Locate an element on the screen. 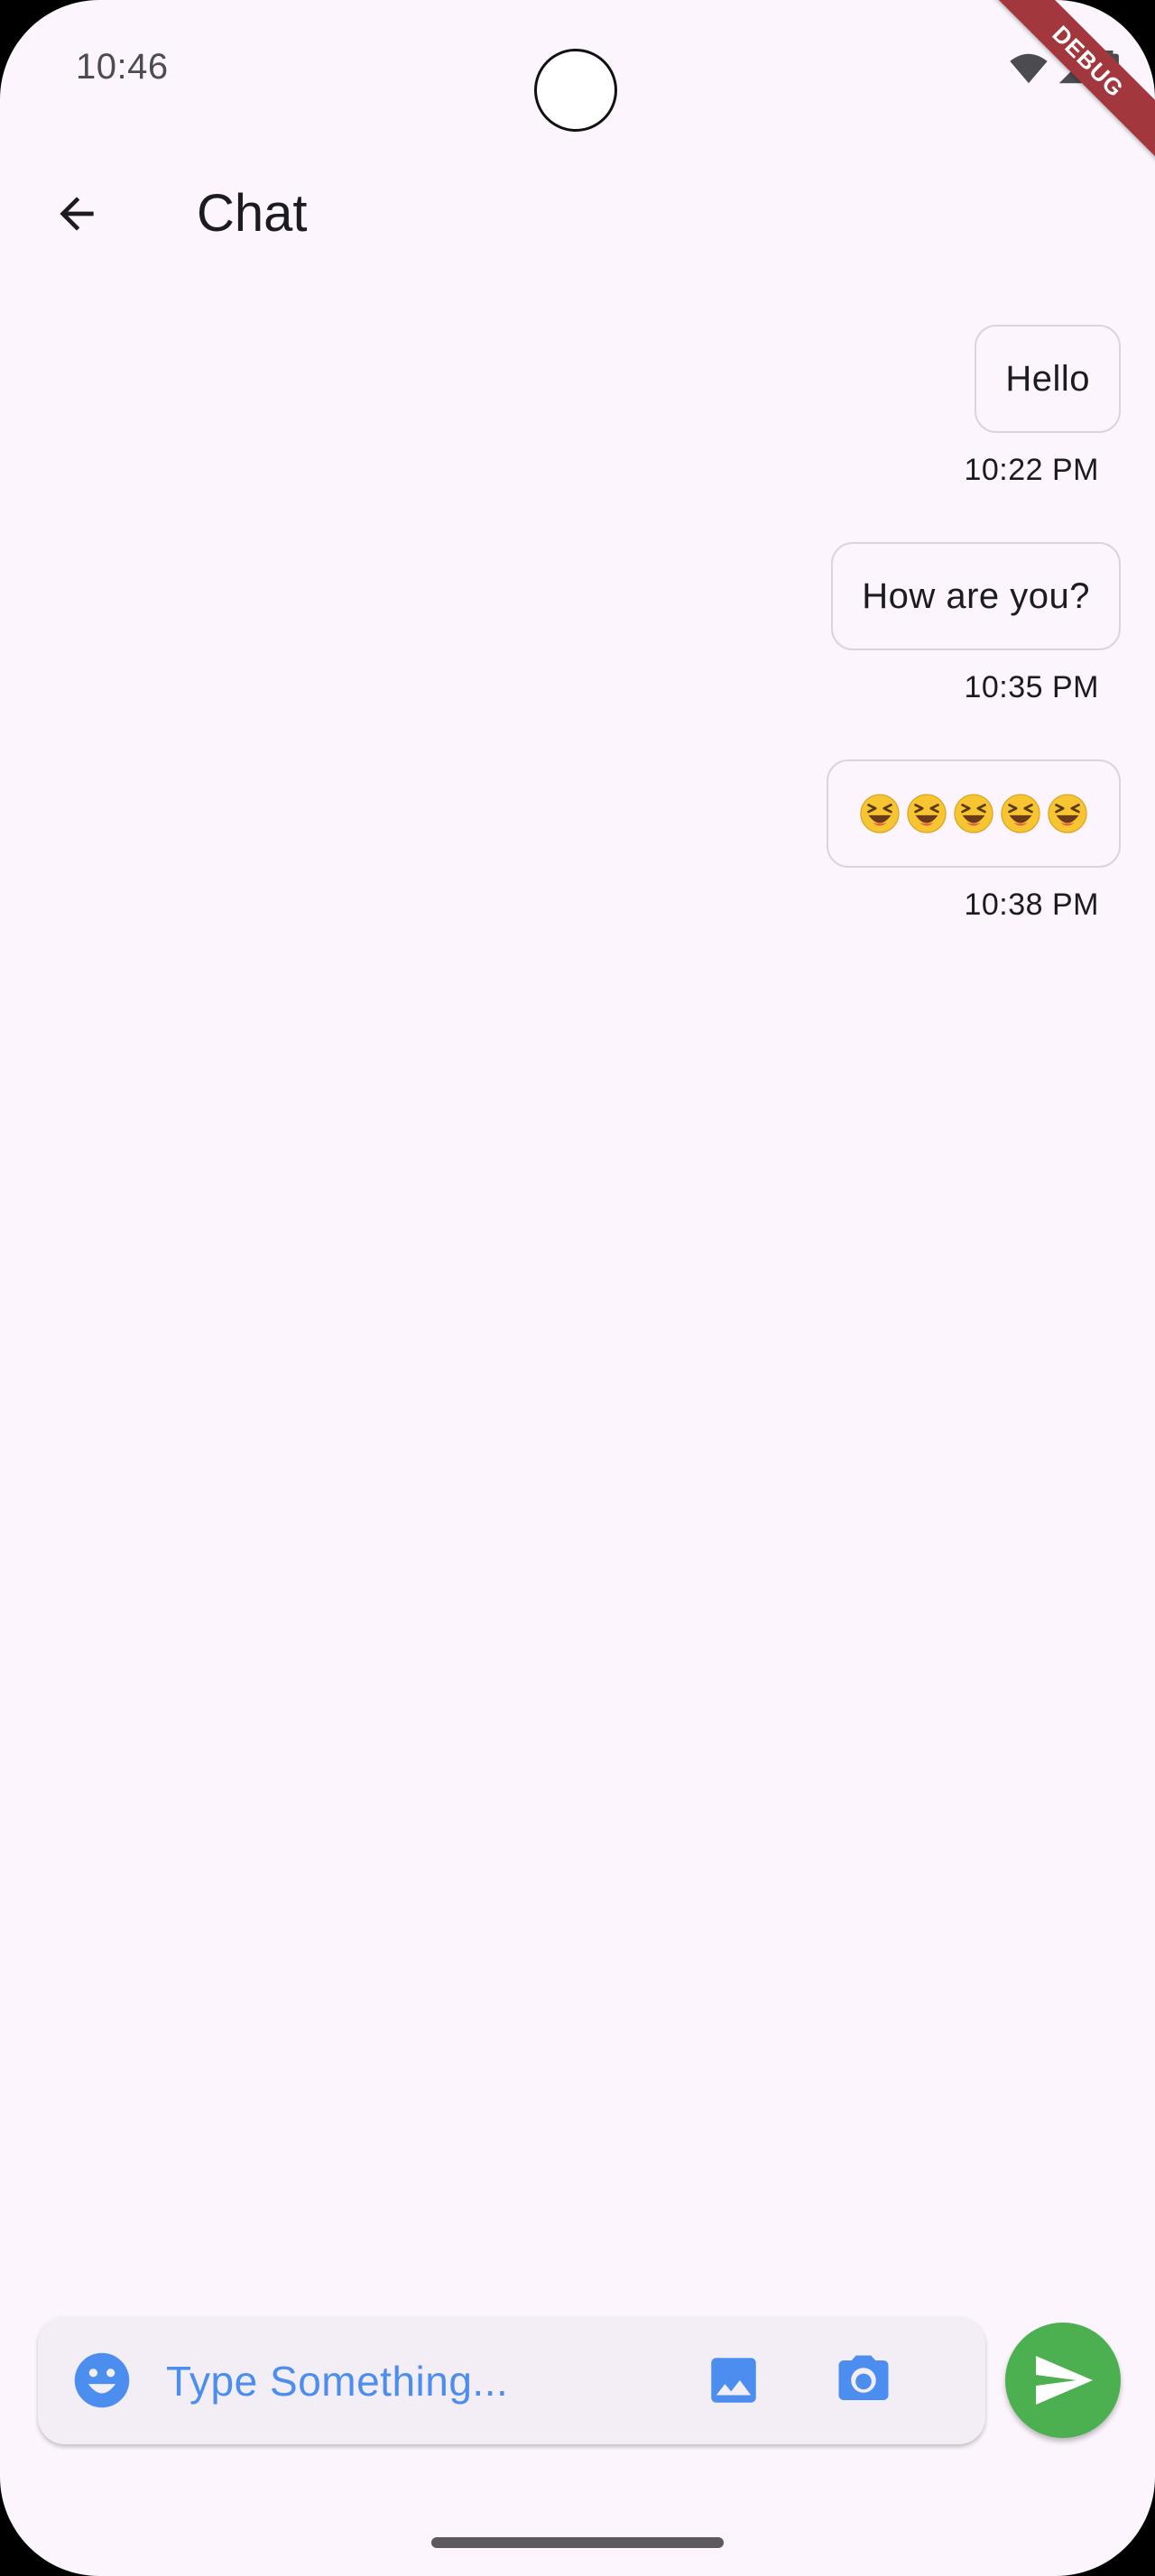  image-button is located at coordinates (733, 2380).